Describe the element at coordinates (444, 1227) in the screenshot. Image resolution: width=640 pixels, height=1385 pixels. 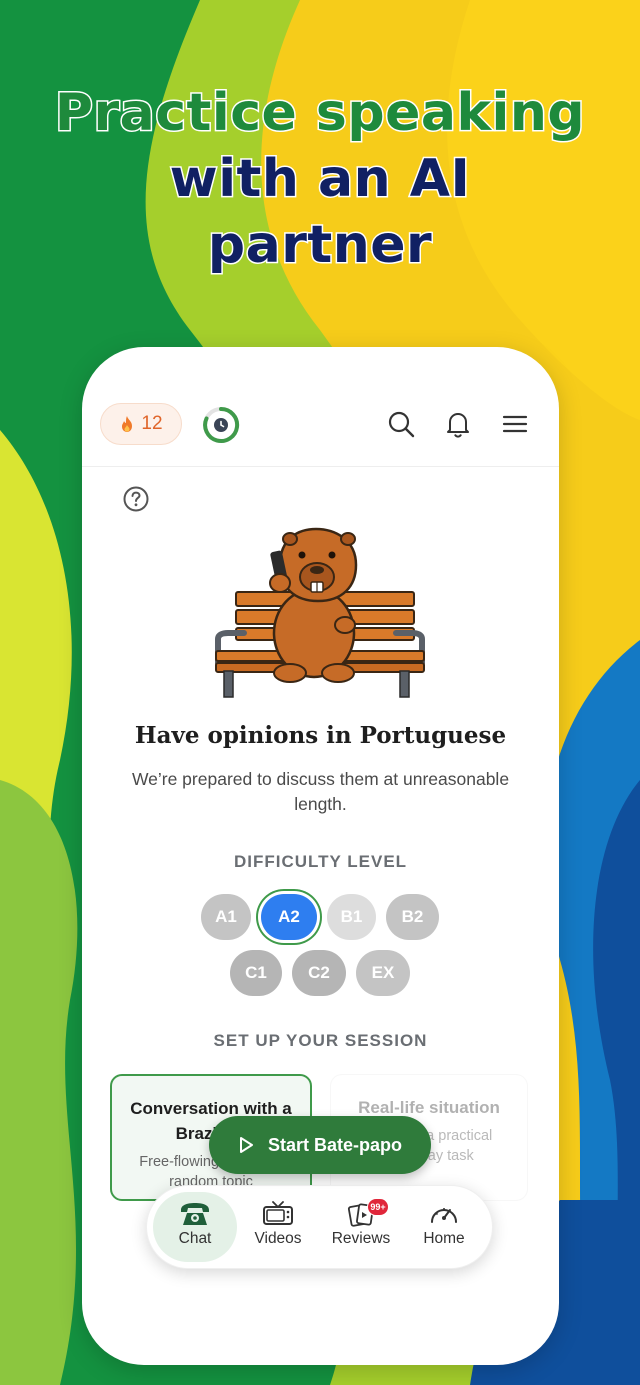
I see `nav-home: Home` at that location.